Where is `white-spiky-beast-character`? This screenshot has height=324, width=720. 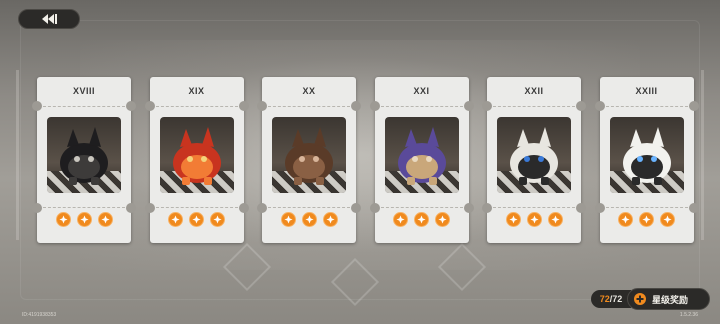
white-spiky-beast-character is located at coordinates (534, 155).